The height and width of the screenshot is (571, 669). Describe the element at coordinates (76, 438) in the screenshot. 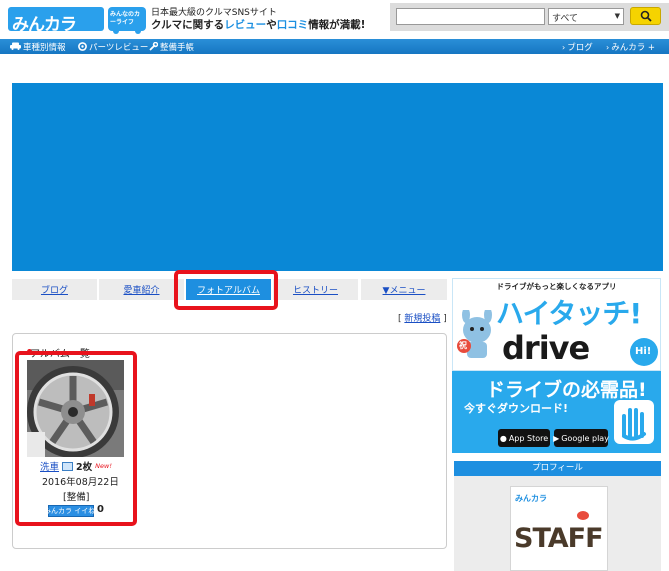

I see `highlight-box-album-item` at that location.